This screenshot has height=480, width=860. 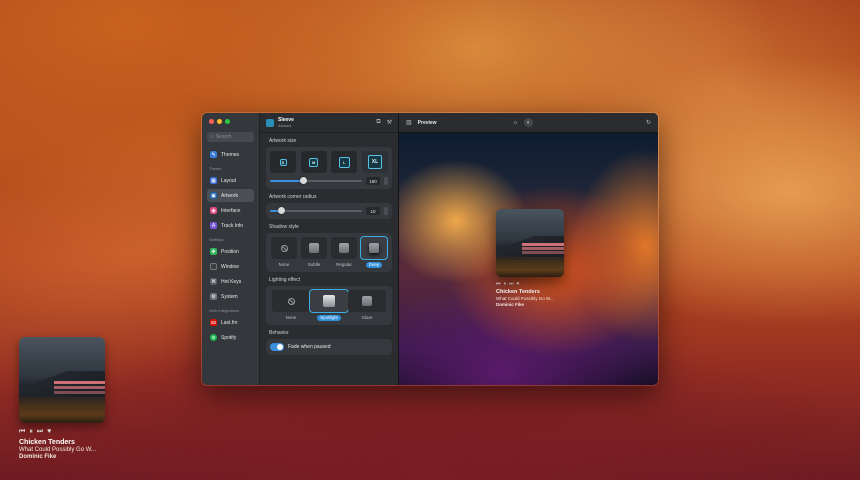 I want to click on shadow-option-deep: Deep, so click(x=374, y=252).